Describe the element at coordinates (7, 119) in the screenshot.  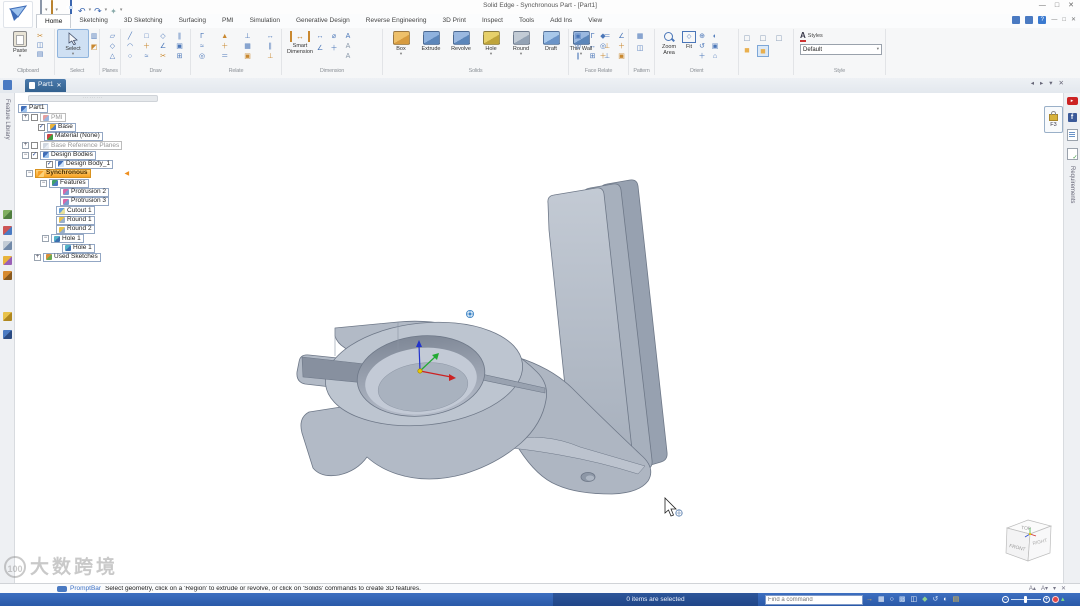
I see `feature-library-tab: Feature Library` at that location.